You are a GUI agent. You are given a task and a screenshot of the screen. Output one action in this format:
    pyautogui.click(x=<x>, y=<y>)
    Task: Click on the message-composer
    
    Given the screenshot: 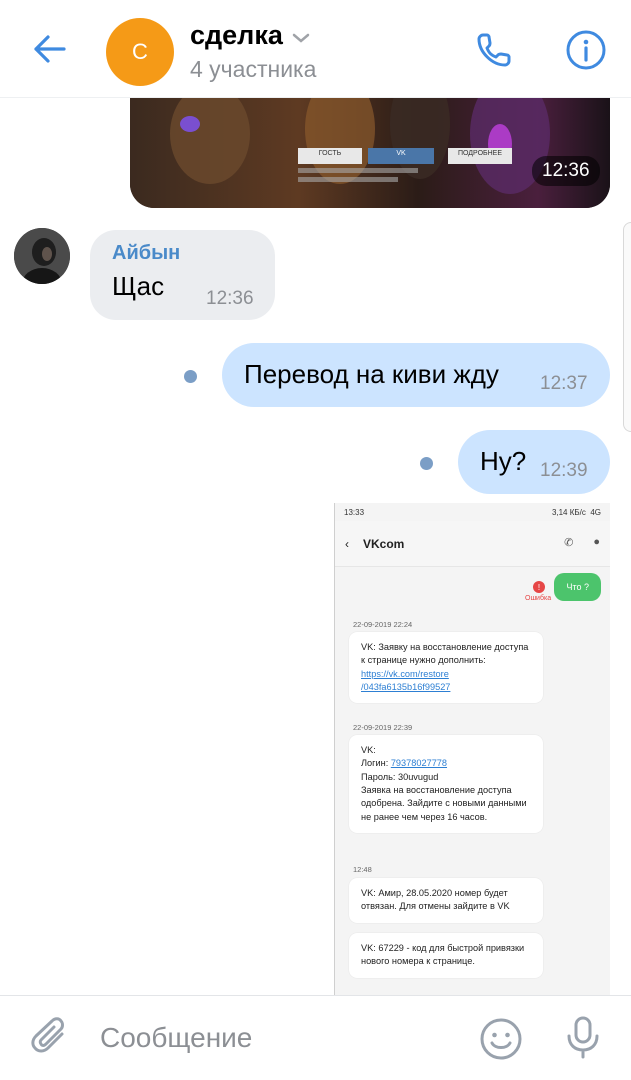 What is the action you would take?
    pyautogui.click(x=315, y=1037)
    